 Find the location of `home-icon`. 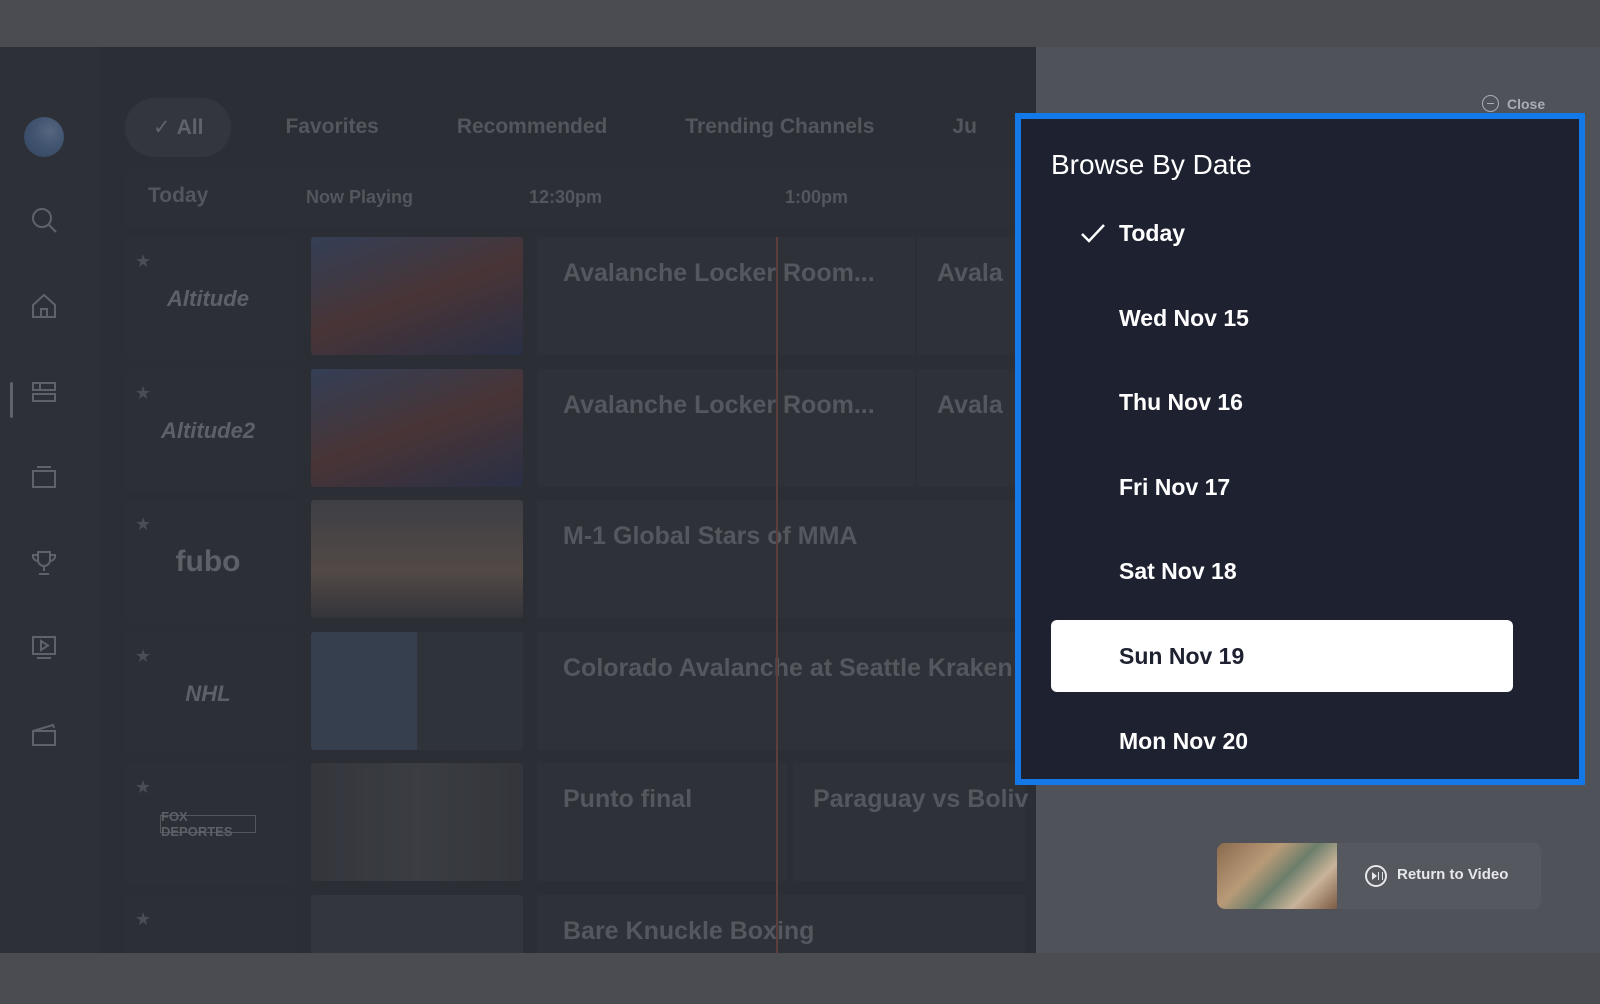

home-icon is located at coordinates (44, 306).